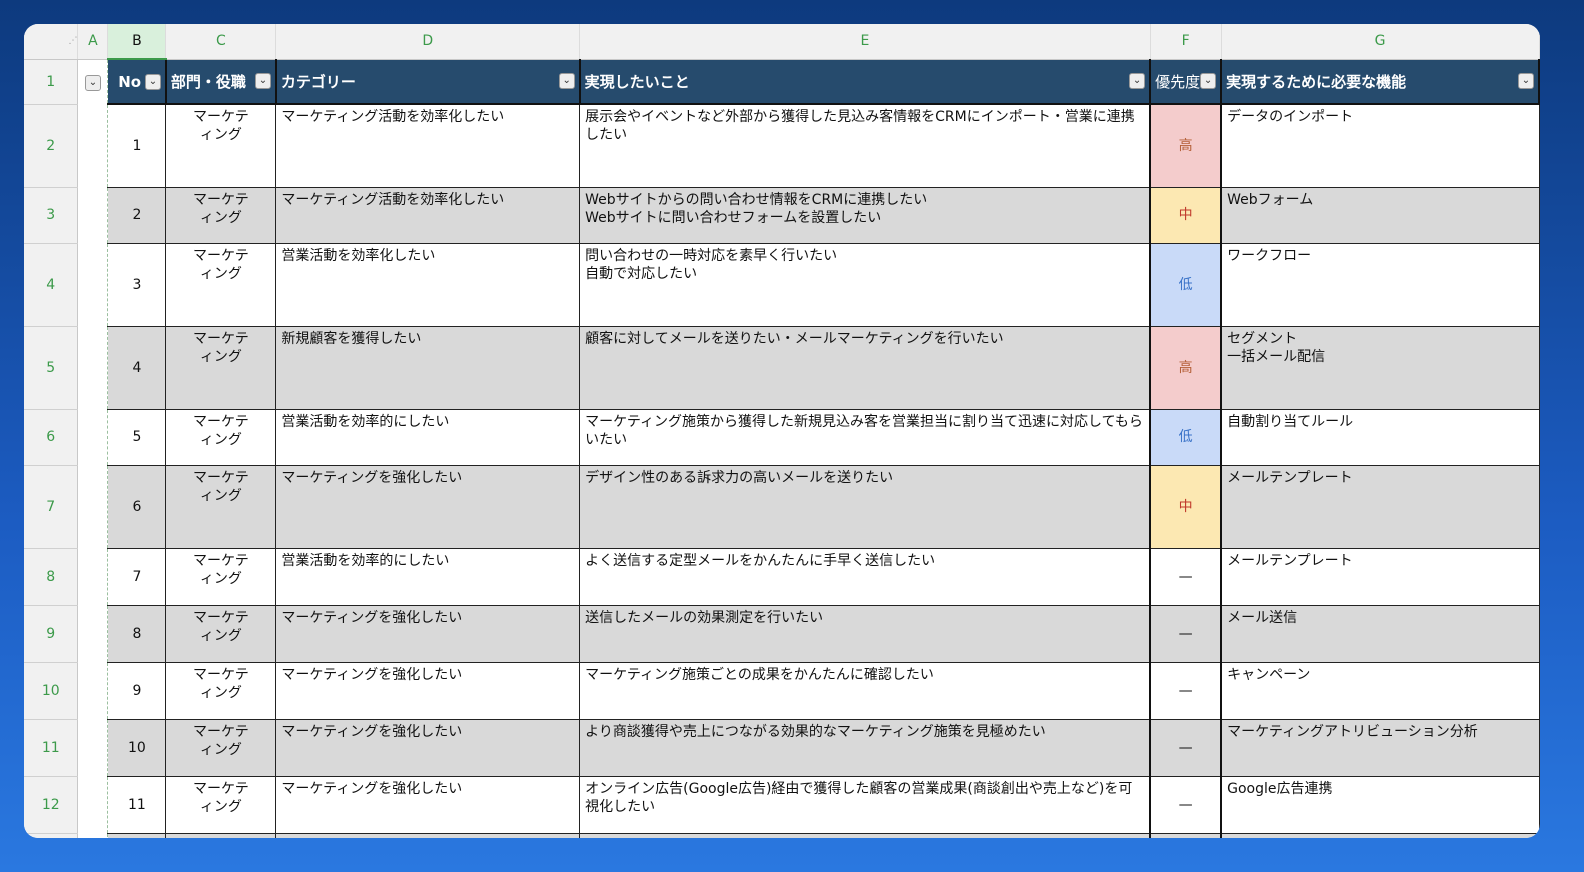  What do you see at coordinates (51, 748) in the screenshot?
I see `row-header: 11` at bounding box center [51, 748].